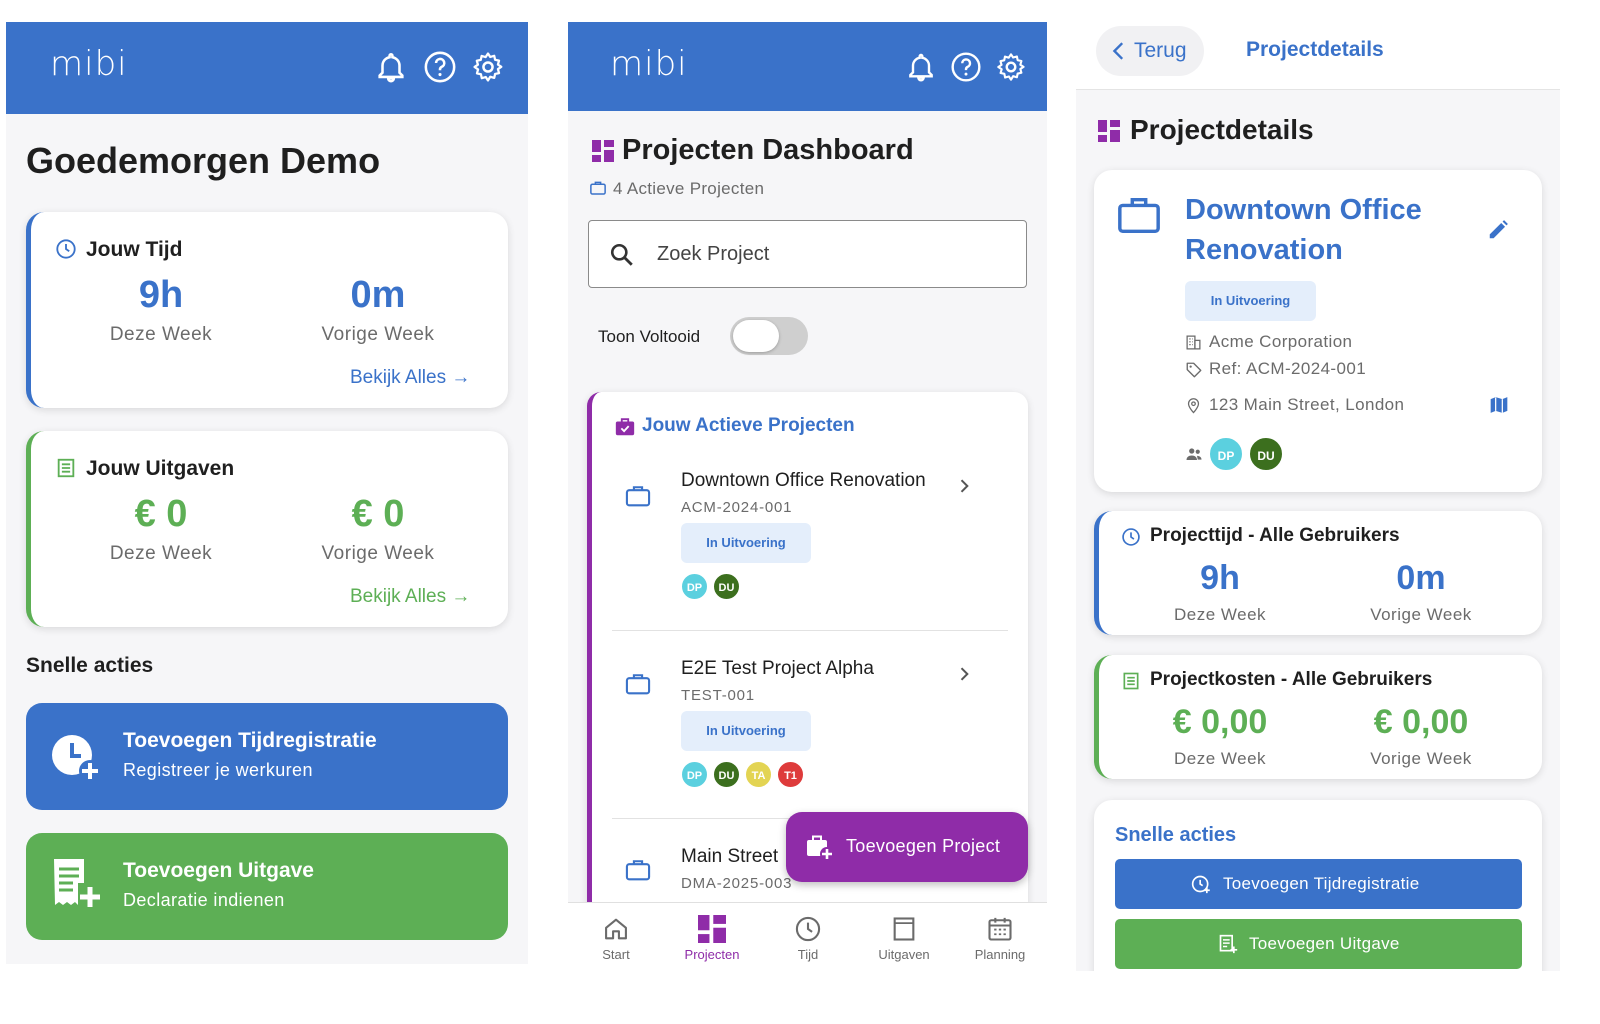 Image resolution: width=1600 pixels, height=1024 pixels. Describe the element at coordinates (1000, 929) in the screenshot. I see `calendar-icon` at that location.